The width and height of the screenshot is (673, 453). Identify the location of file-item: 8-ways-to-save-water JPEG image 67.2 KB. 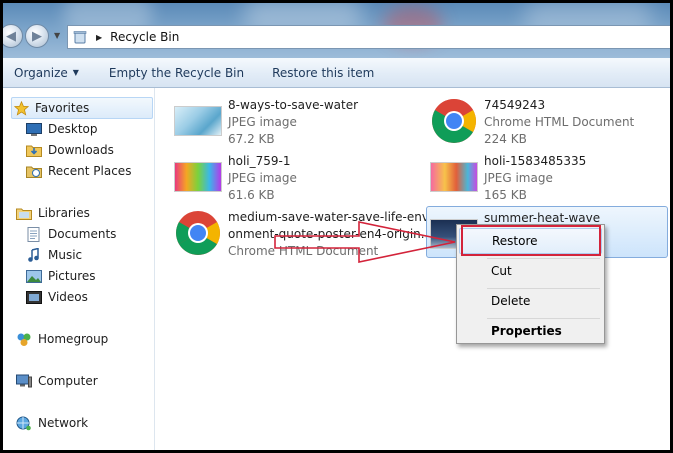
(266, 122).